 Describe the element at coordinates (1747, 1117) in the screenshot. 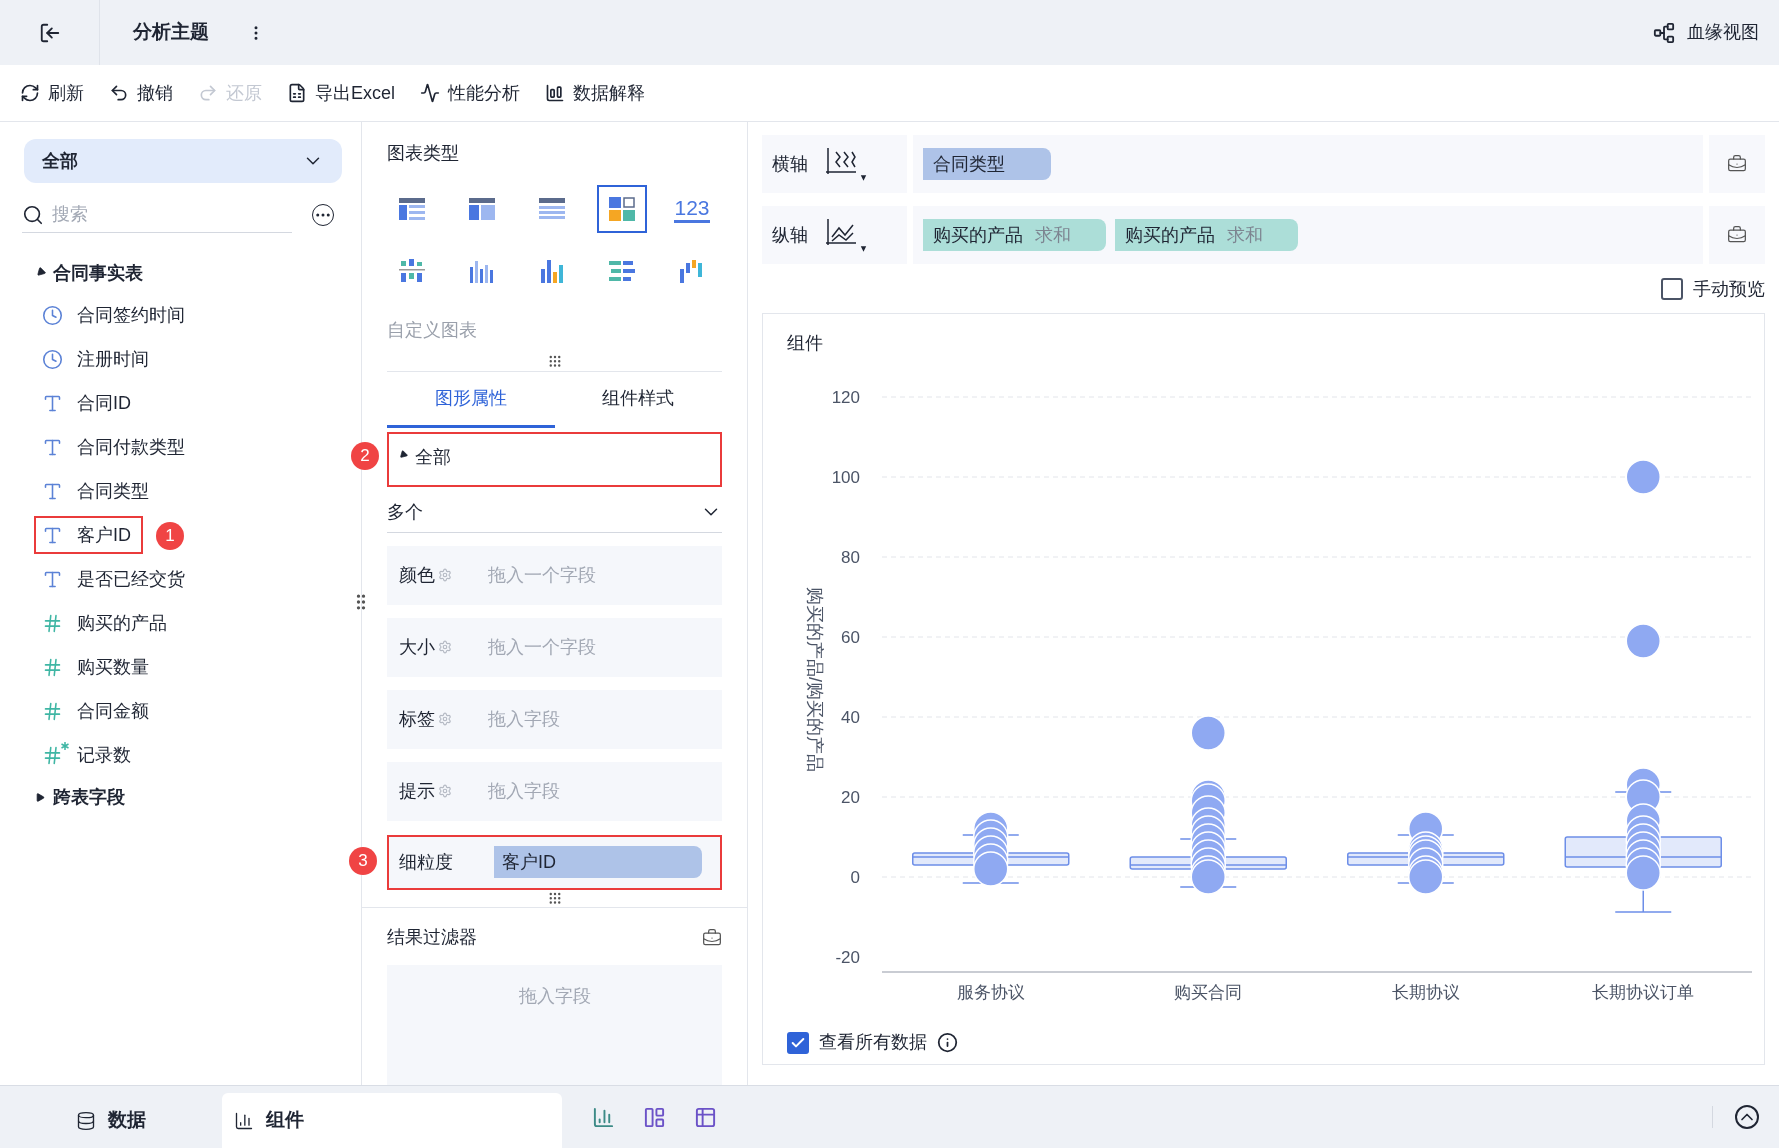

I see `collapse-icon` at that location.